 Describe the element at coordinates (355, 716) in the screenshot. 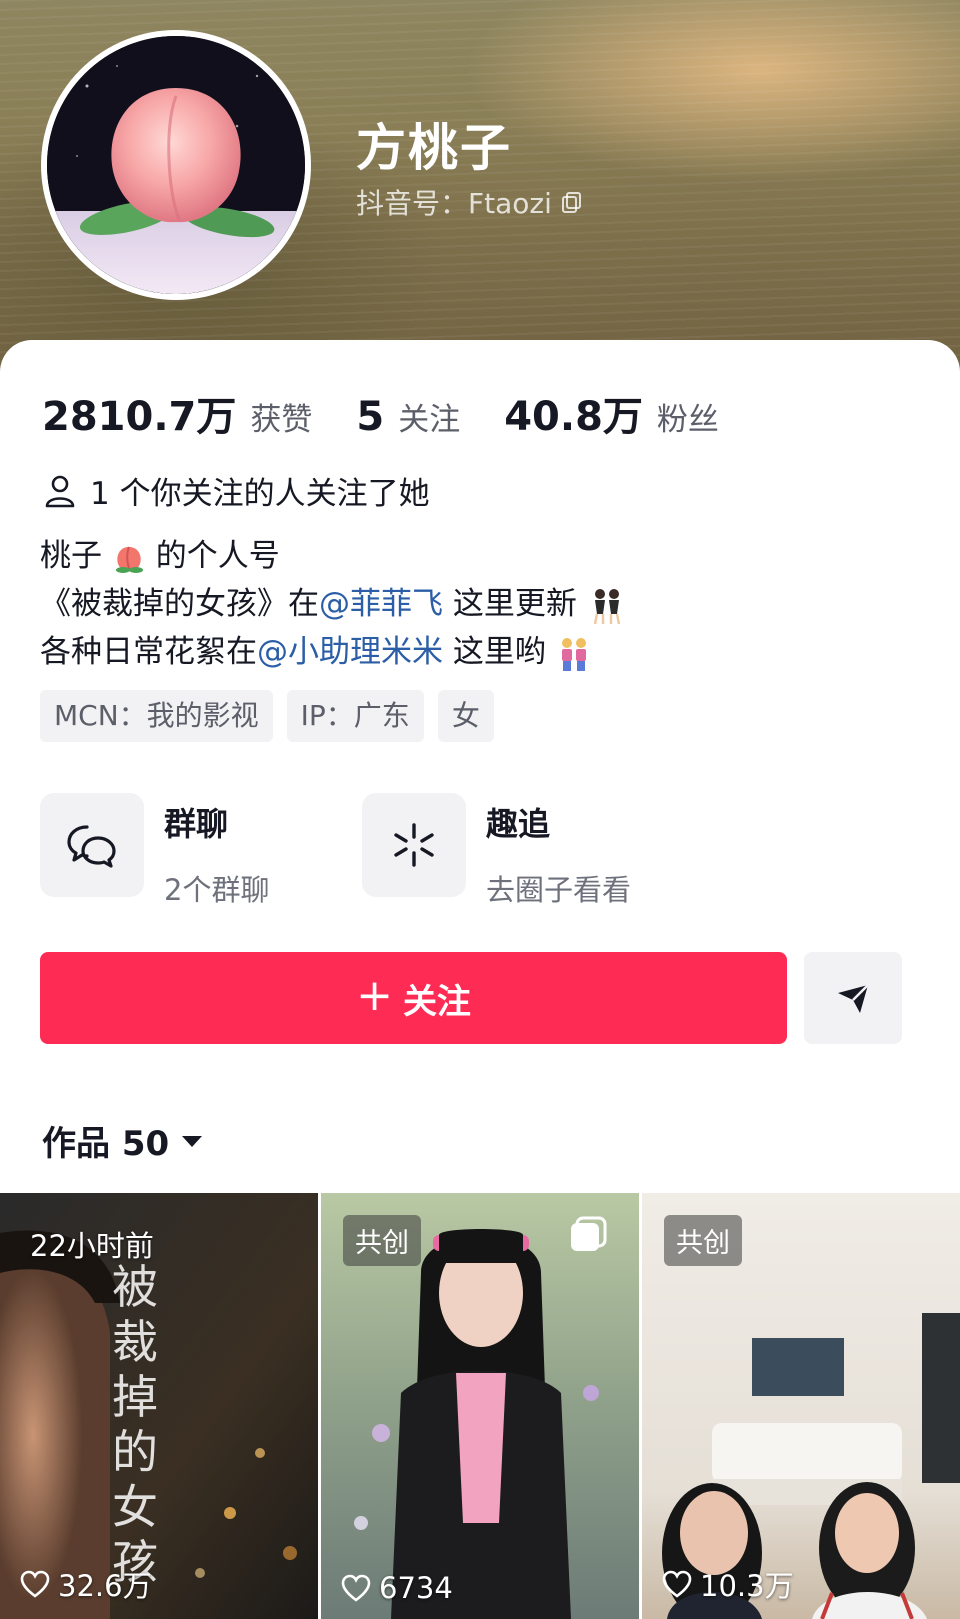

I see `tag-ip: IP：广东` at that location.